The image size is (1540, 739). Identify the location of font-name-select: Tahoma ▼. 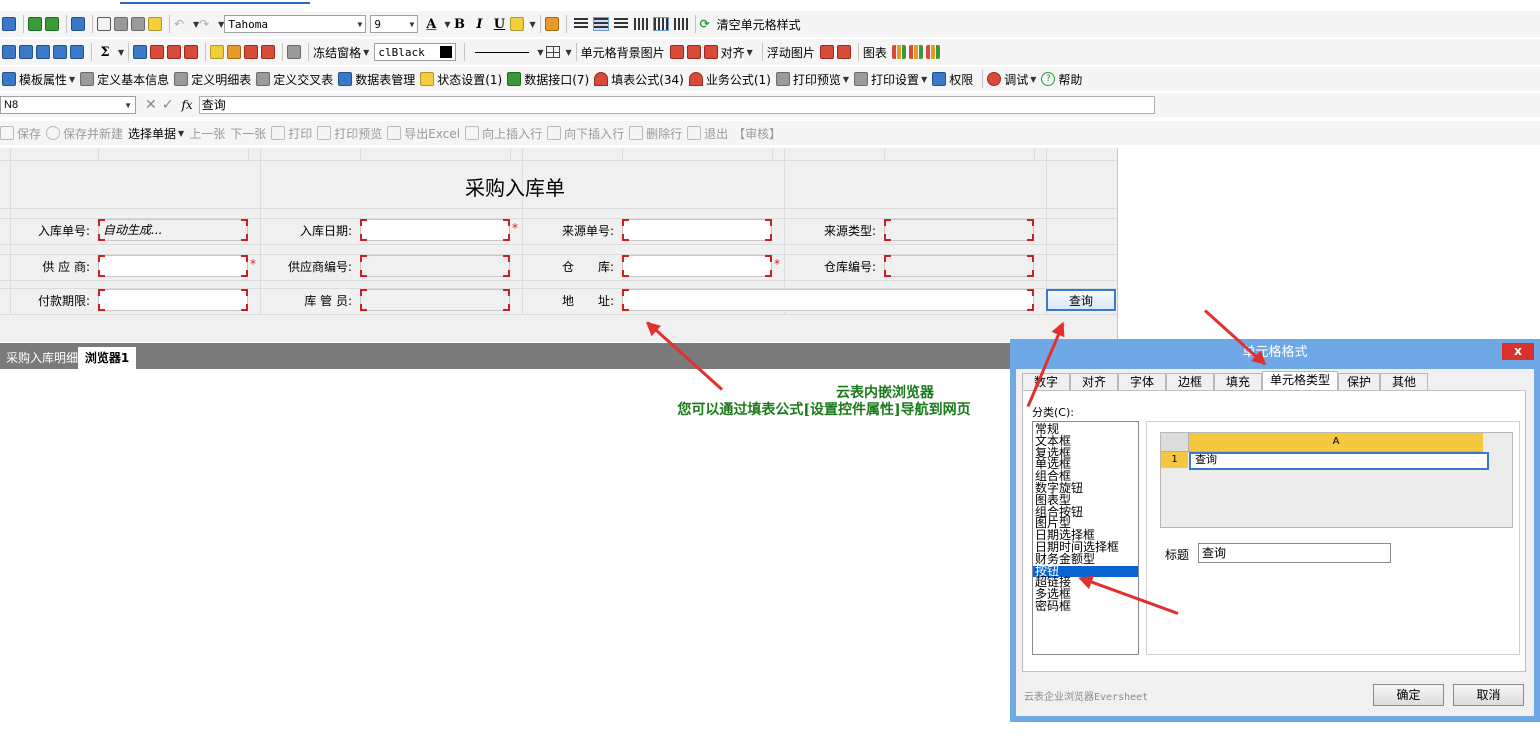
(295, 24).